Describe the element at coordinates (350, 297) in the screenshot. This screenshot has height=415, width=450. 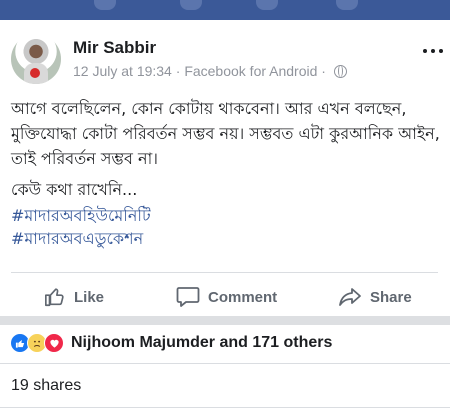
I see `share-icon` at that location.